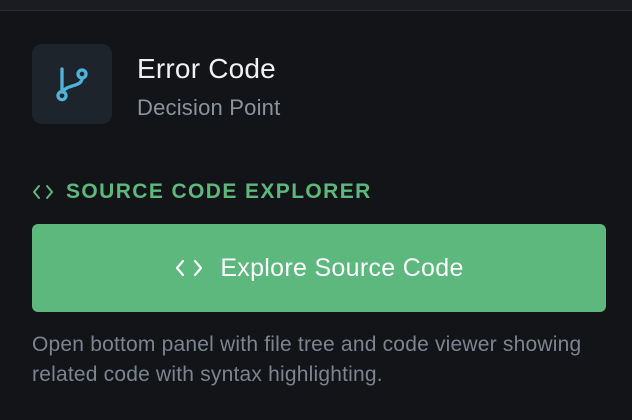  I want to click on git-branch-icon, so click(72, 84).